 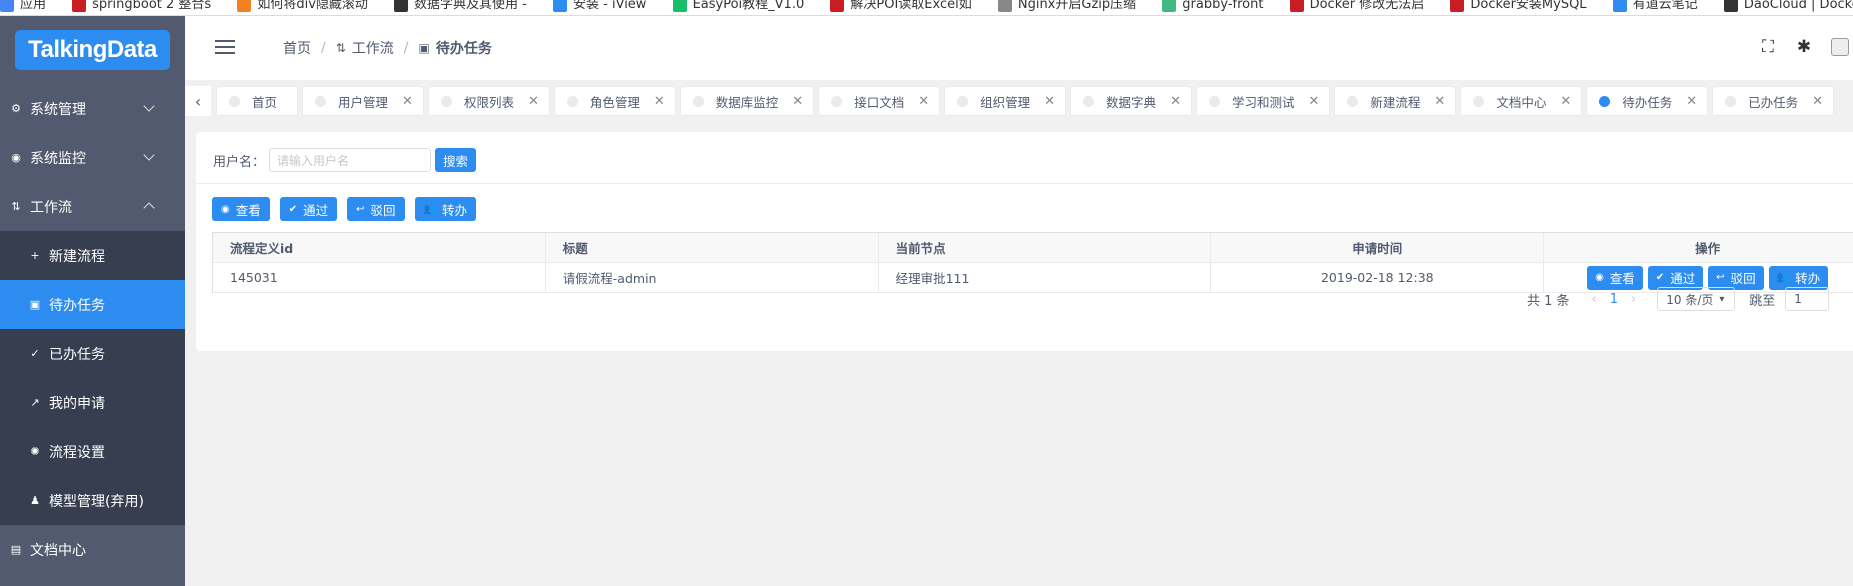 I want to click on bookmark: 如何将div隐藏滚动, so click(x=302, y=6).